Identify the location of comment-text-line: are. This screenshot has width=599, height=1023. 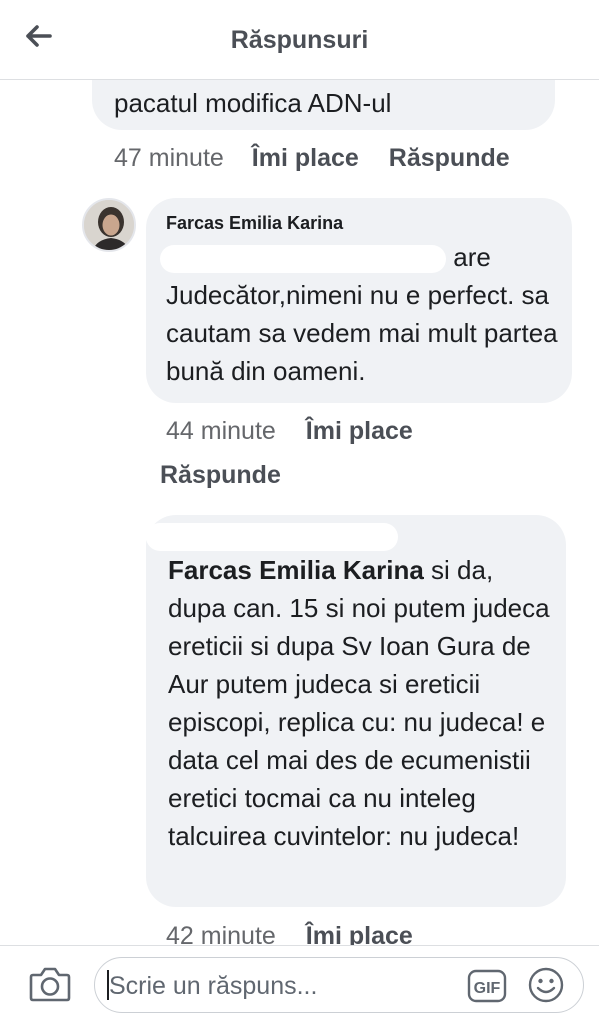
(472, 257).